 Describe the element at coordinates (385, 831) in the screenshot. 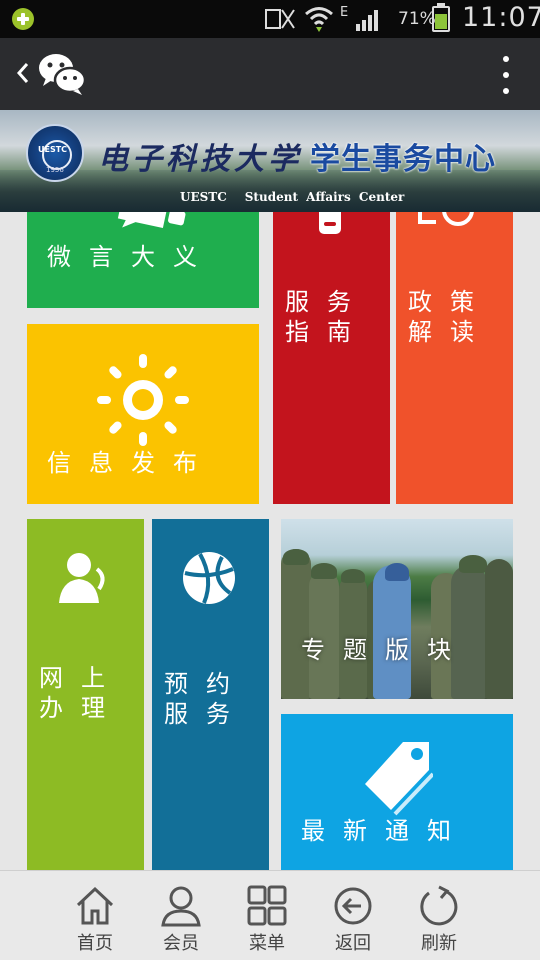

I see `tile-label: 最新通知` at that location.